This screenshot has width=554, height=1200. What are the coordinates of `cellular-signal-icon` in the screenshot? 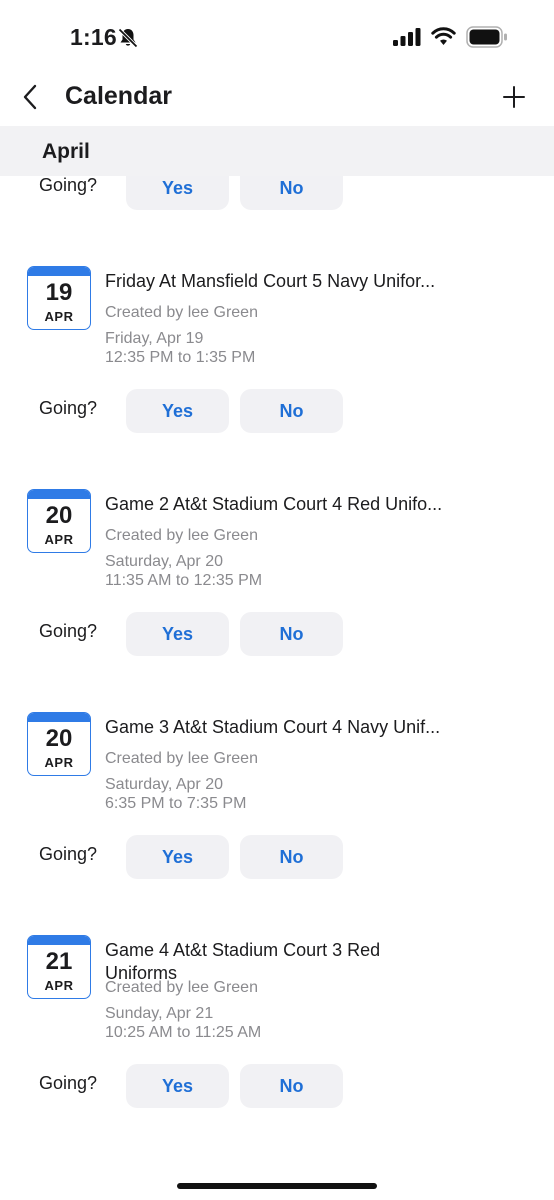 It's located at (407, 37).